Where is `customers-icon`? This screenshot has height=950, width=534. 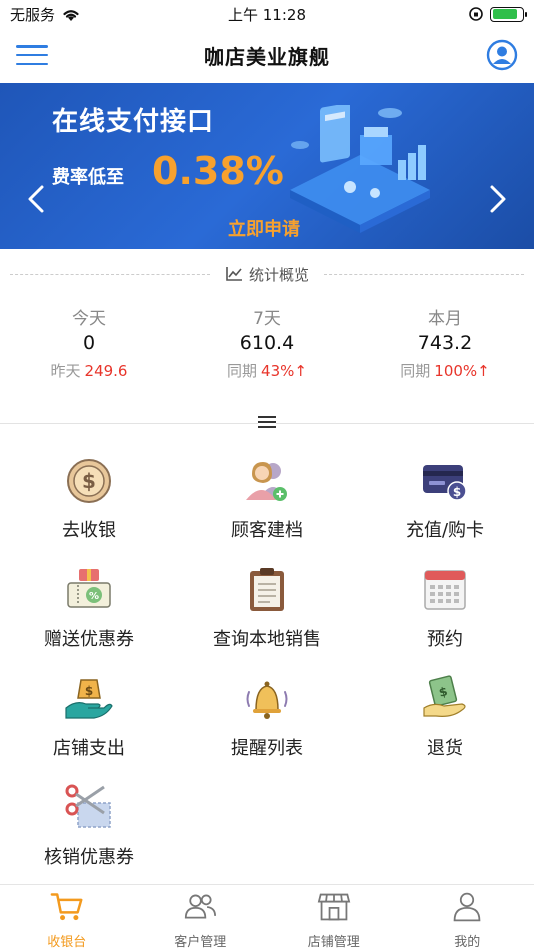 customers-icon is located at coordinates (201, 906).